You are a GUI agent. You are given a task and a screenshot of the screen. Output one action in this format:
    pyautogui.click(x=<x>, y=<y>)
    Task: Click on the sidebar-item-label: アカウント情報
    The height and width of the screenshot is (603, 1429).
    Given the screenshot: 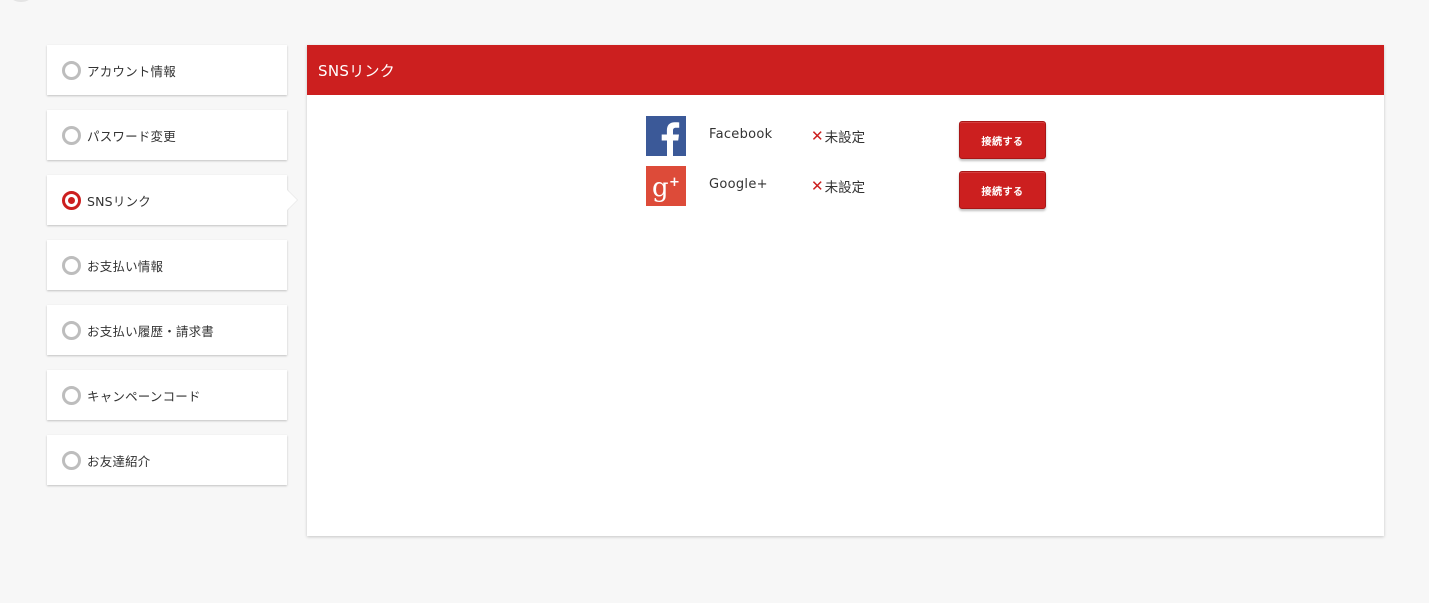 What is the action you would take?
    pyautogui.click(x=131, y=71)
    